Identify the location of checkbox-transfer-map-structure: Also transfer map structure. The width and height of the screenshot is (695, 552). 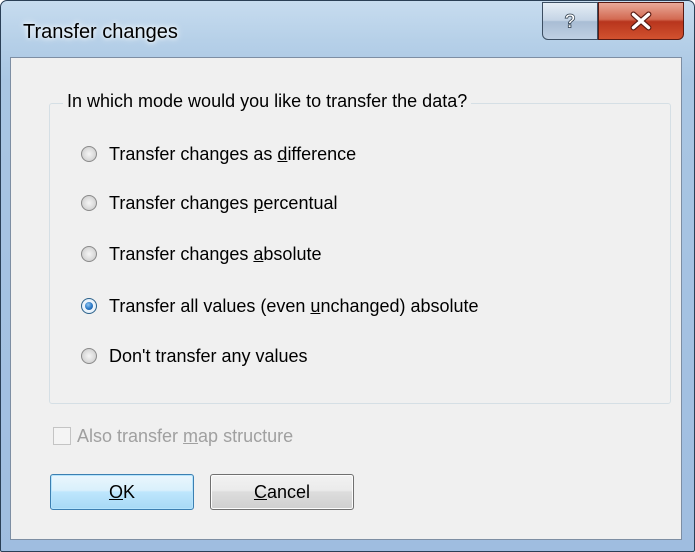
(173, 436).